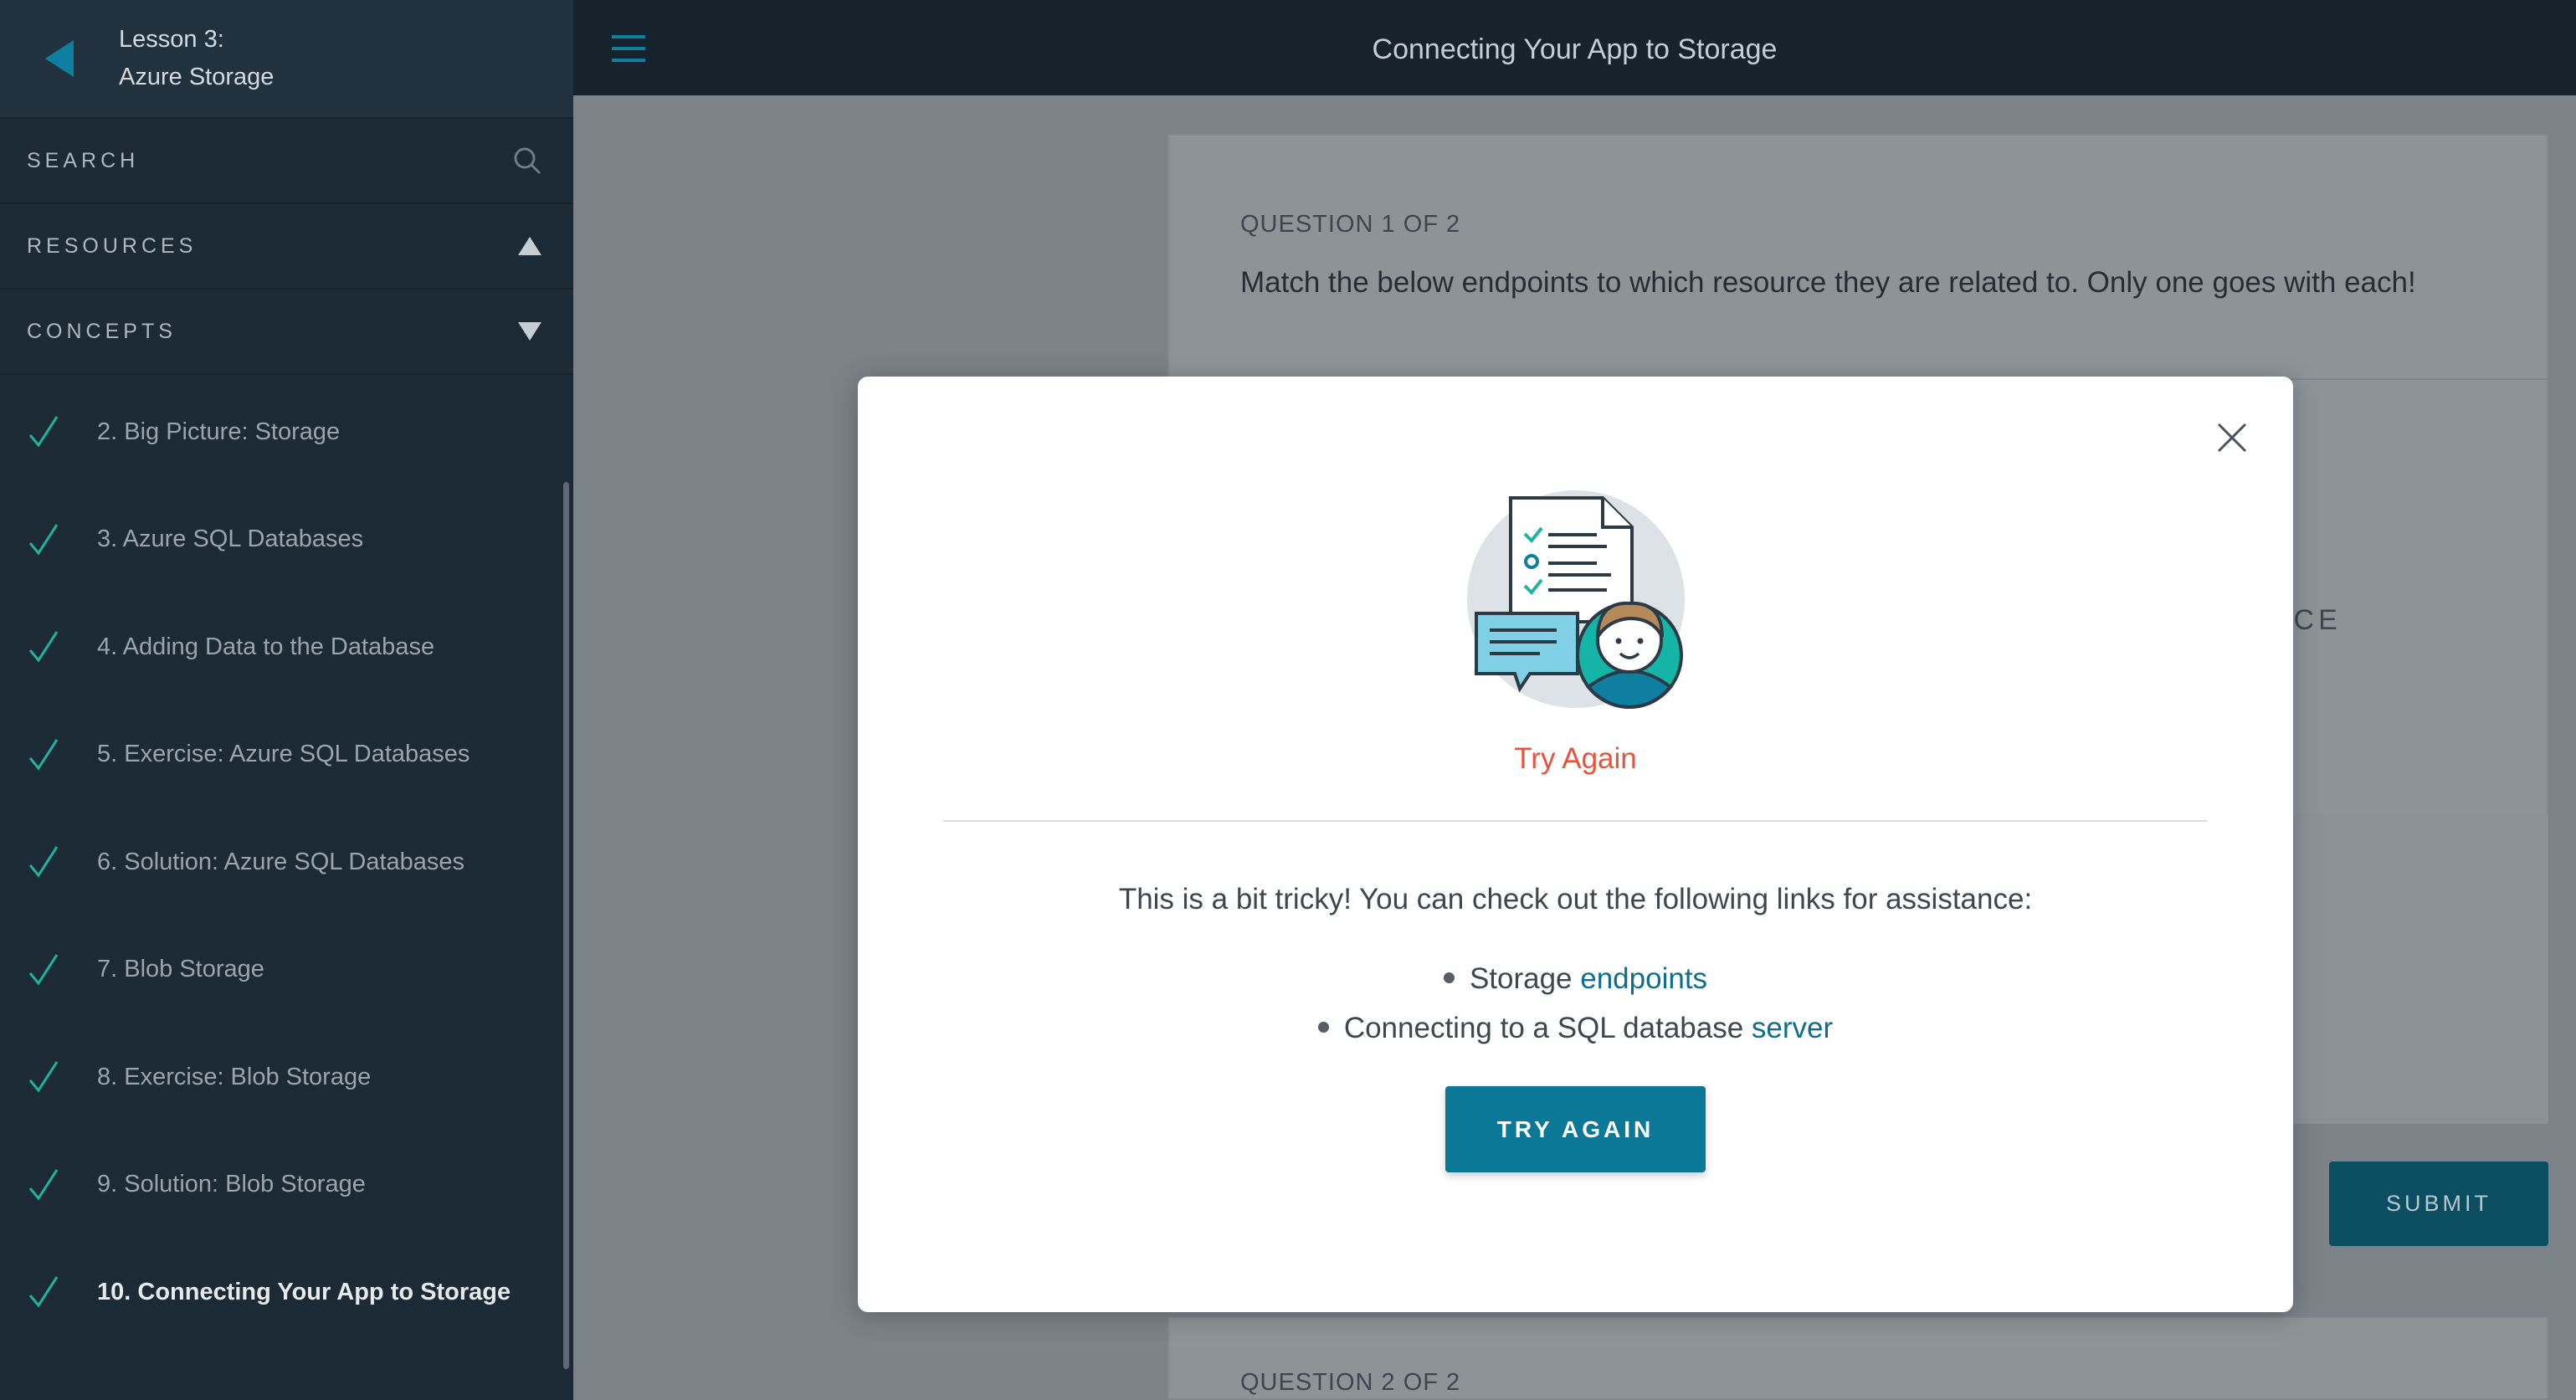  I want to click on concept-item: 2. Big Picture: Storage, so click(281, 432).